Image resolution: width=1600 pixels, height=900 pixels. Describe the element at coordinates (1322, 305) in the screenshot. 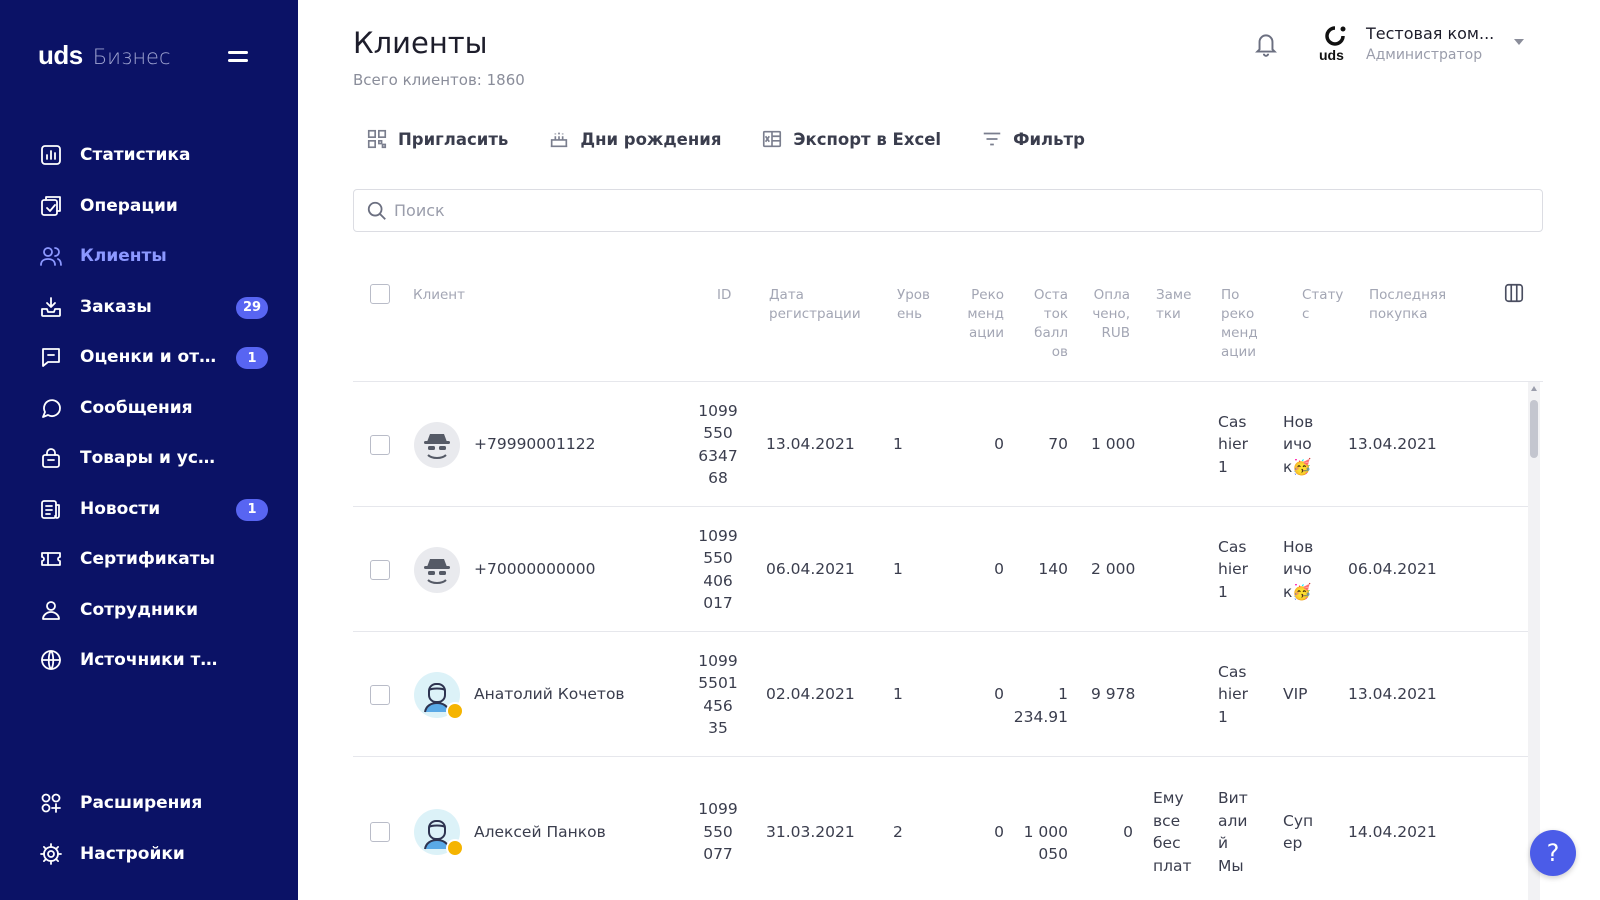

I see `col-status: Стату с` at that location.